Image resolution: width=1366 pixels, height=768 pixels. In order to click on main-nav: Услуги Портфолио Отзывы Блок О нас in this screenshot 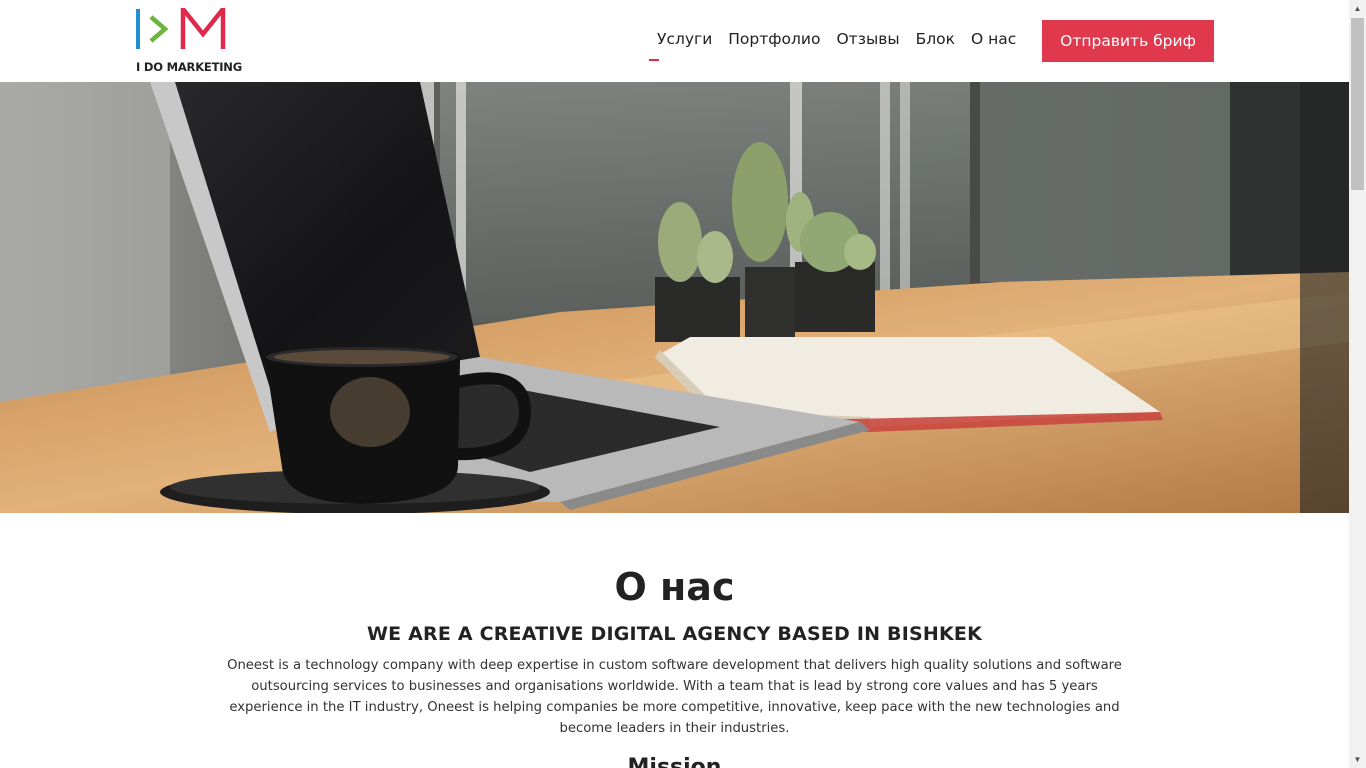, I will do `click(832, 45)`.